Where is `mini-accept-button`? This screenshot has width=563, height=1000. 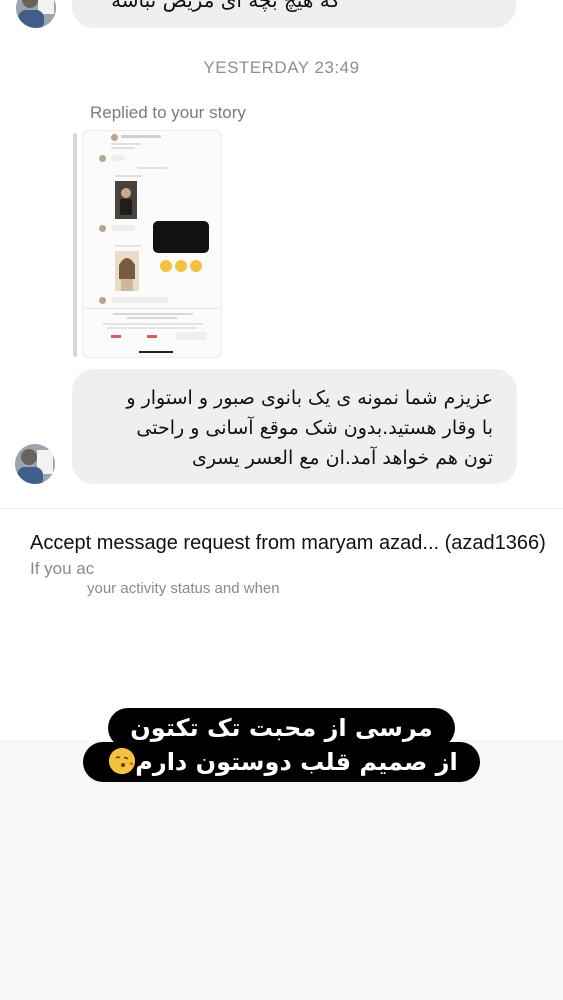 mini-accept-button is located at coordinates (191, 336).